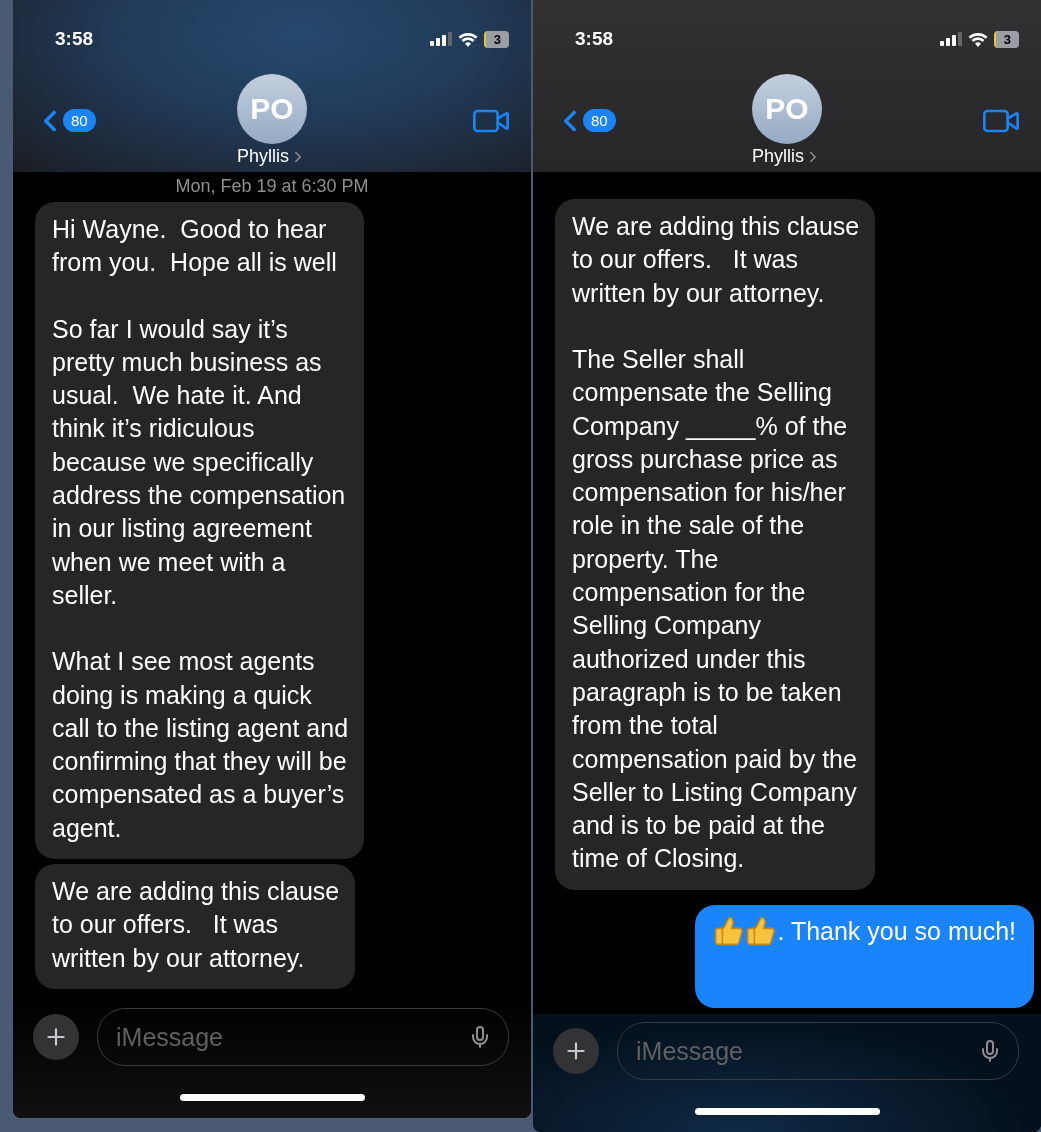 This screenshot has width=1041, height=1132. What do you see at coordinates (715, 609) in the screenshot?
I see `message-text: The Seller shall compensate the Selling Company _____% of the gross purchase price as compensation for his/her role in the sale of the property. The compensation for the Selling Company authorized under this paragraph is to be taken from the total compensation paid by the Seller to Listing Company and is to be paid at the time of Closing.` at bounding box center [715, 609].